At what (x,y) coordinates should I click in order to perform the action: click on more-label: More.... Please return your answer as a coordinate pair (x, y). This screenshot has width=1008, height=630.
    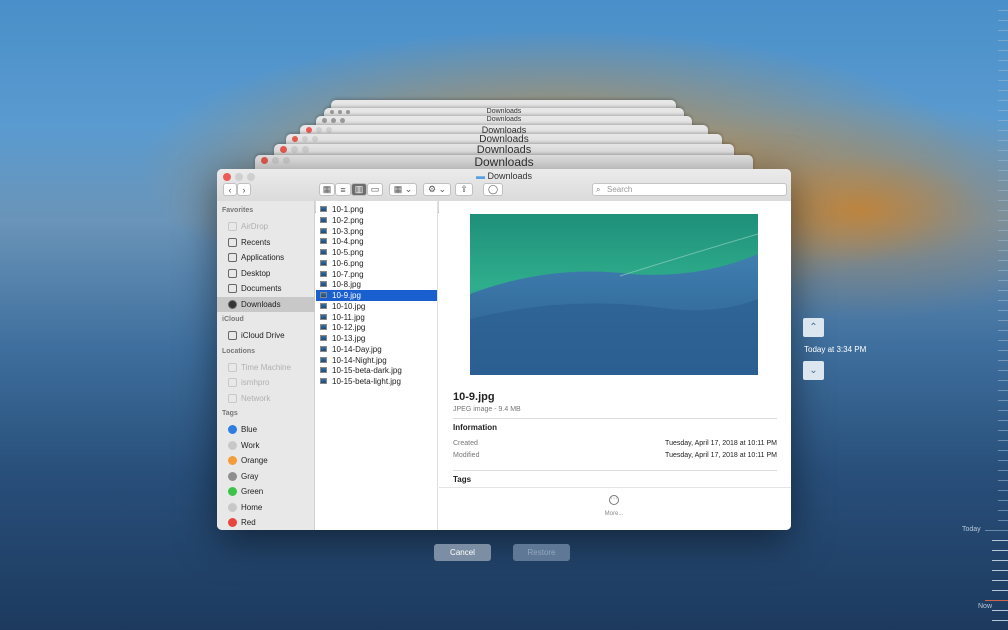
    Looking at the image, I should click on (614, 514).